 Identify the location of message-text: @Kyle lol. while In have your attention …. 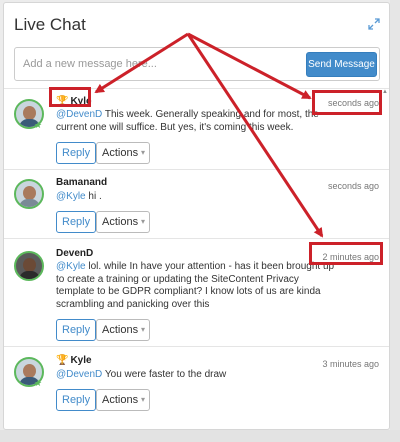
(195, 285).